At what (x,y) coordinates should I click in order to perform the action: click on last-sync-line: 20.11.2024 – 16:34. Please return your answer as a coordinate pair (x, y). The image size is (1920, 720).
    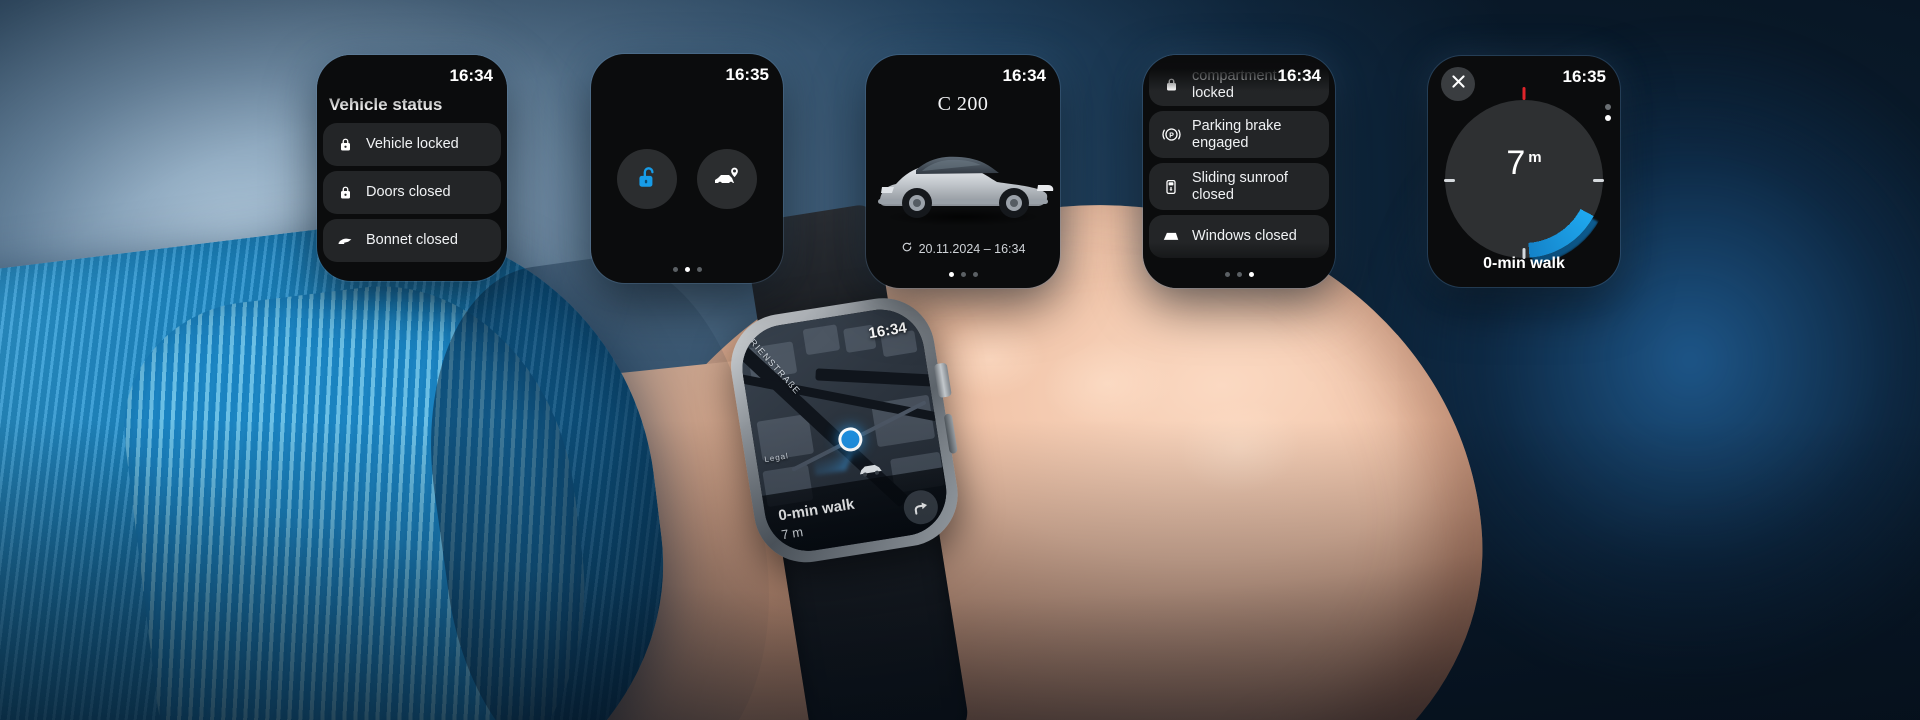
    Looking at the image, I should click on (963, 248).